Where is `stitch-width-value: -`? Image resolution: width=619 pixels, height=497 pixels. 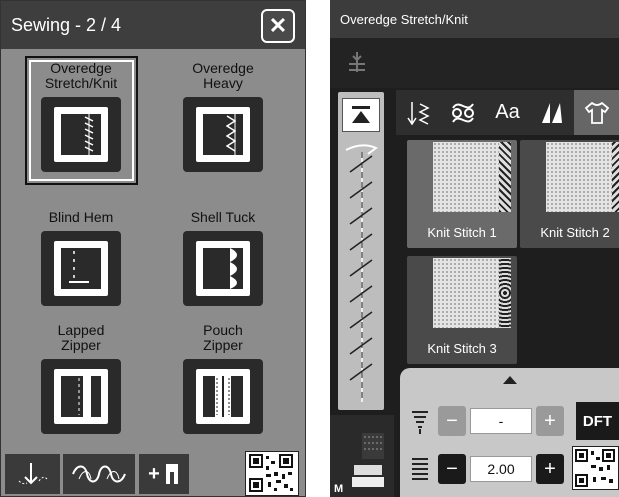 stitch-width-value: - is located at coordinates (501, 421).